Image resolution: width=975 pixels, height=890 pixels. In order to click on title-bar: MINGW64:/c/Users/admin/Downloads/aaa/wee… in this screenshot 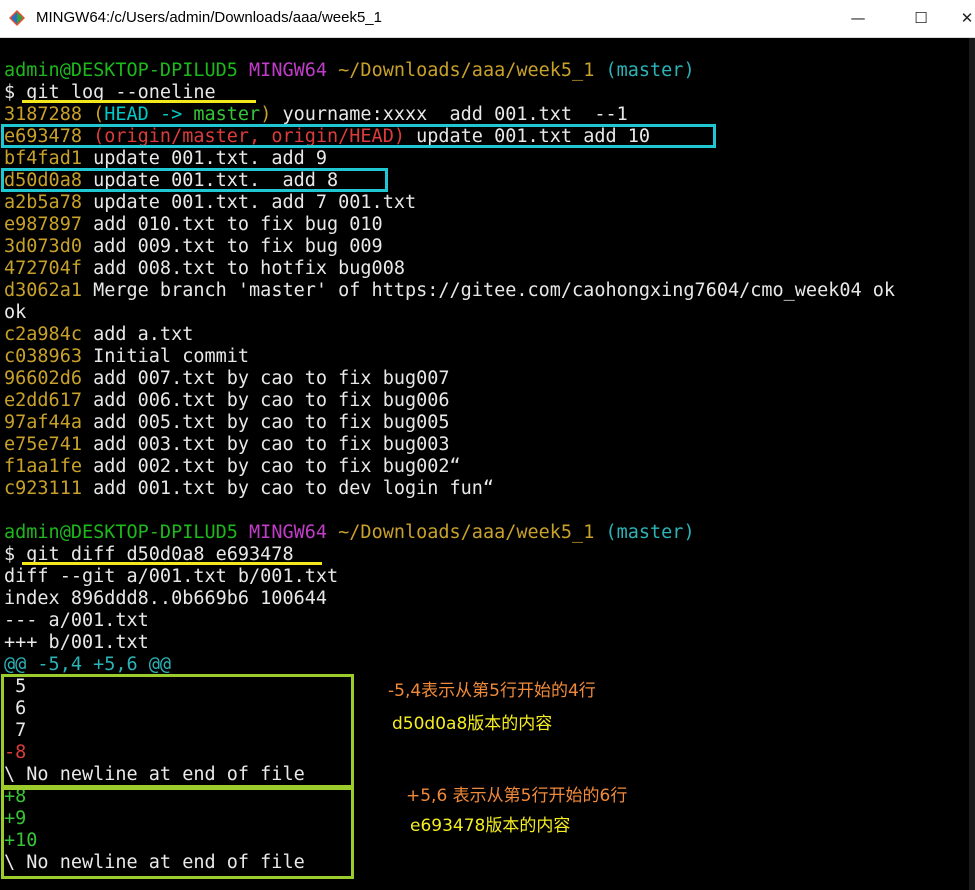, I will do `click(487, 19)`.